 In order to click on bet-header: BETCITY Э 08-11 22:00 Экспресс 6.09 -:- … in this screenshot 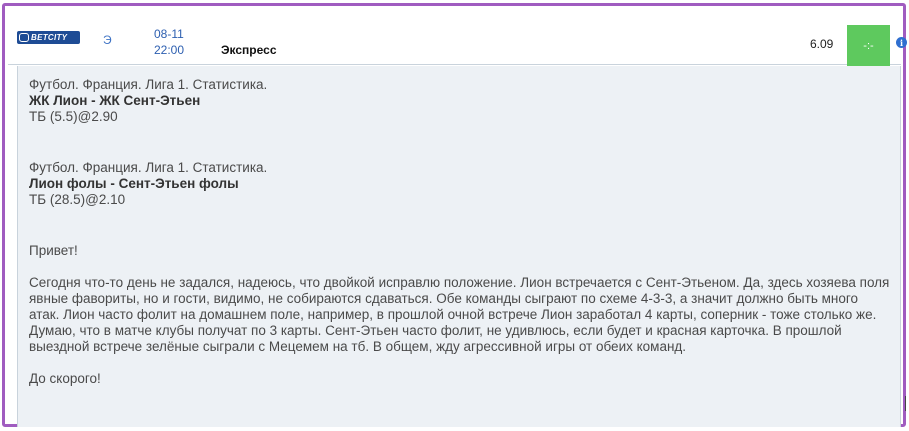, I will do `click(457, 37)`.